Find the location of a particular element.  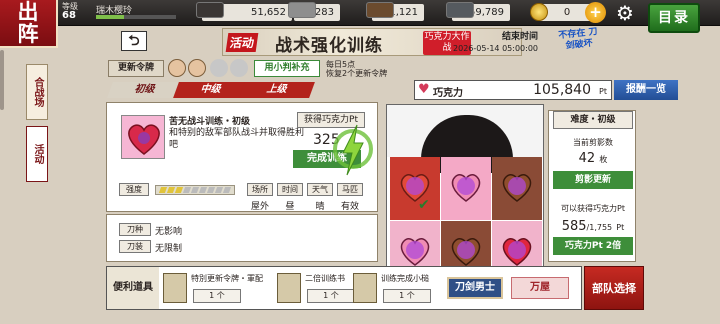

check-icon: ✔ is located at coordinates (424, 205).